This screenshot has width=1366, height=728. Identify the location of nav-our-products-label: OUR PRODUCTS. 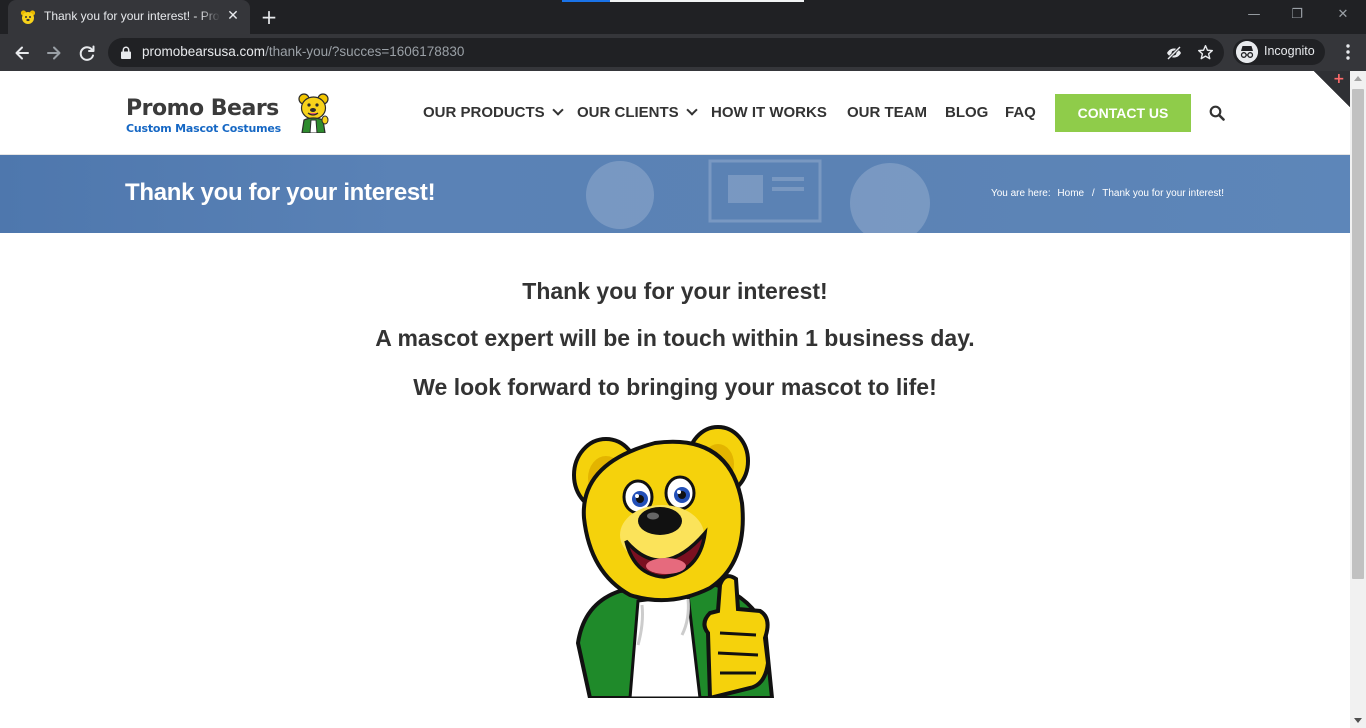
(484, 112).